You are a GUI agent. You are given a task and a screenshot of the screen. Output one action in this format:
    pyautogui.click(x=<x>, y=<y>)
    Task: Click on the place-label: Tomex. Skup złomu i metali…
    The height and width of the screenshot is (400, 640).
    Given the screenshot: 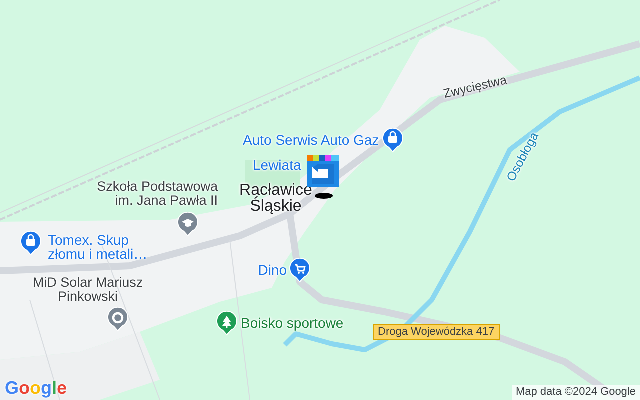 What is the action you would take?
    pyautogui.click(x=98, y=247)
    